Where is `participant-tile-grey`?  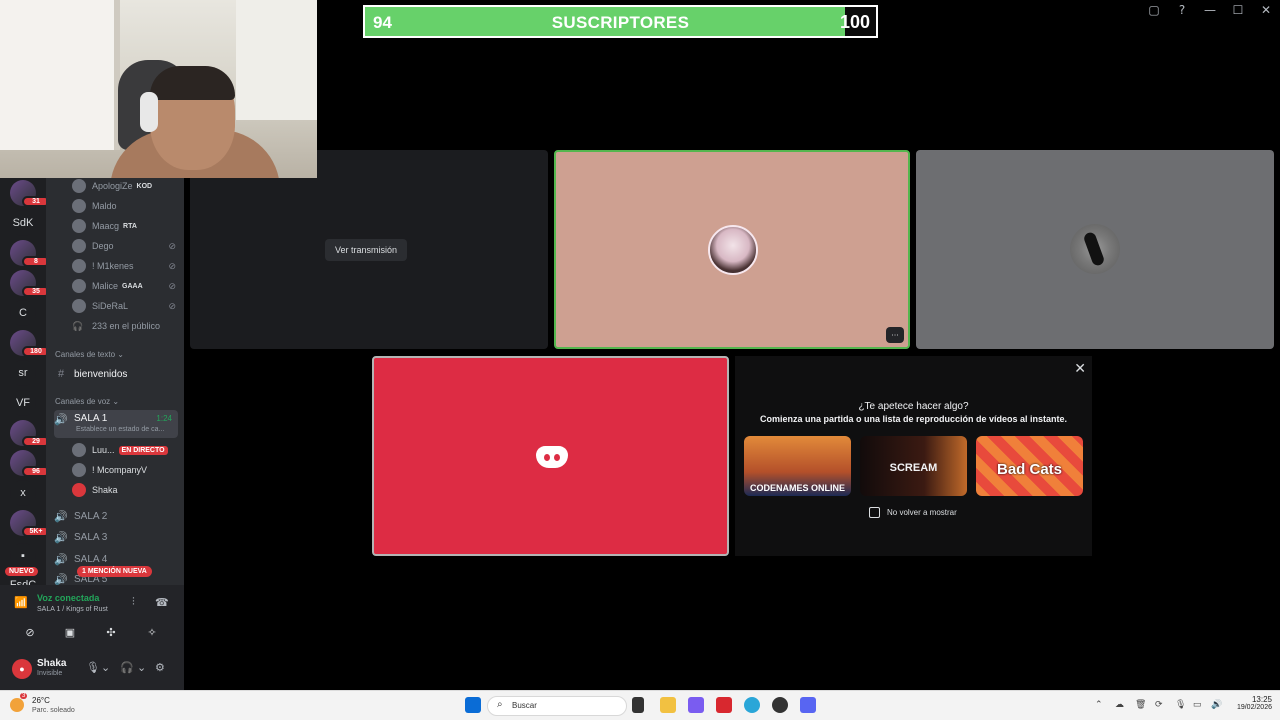
participant-tile-grey is located at coordinates (1095, 249).